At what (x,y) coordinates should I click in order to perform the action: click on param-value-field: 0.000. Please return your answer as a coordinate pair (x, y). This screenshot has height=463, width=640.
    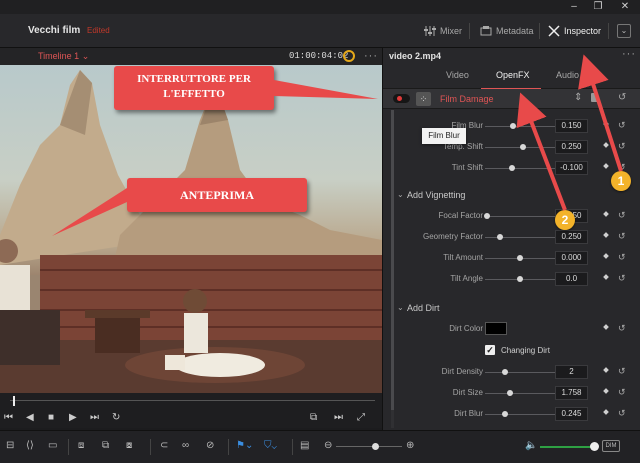
    Looking at the image, I should click on (571, 258).